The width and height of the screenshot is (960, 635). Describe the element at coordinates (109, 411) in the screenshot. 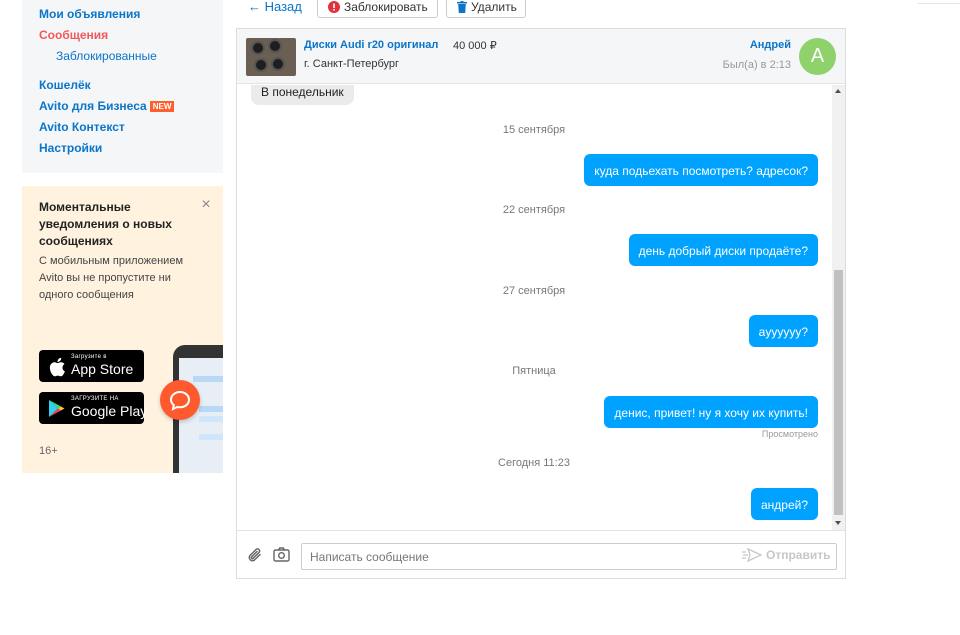

I see `google-play-label: Google Play` at that location.